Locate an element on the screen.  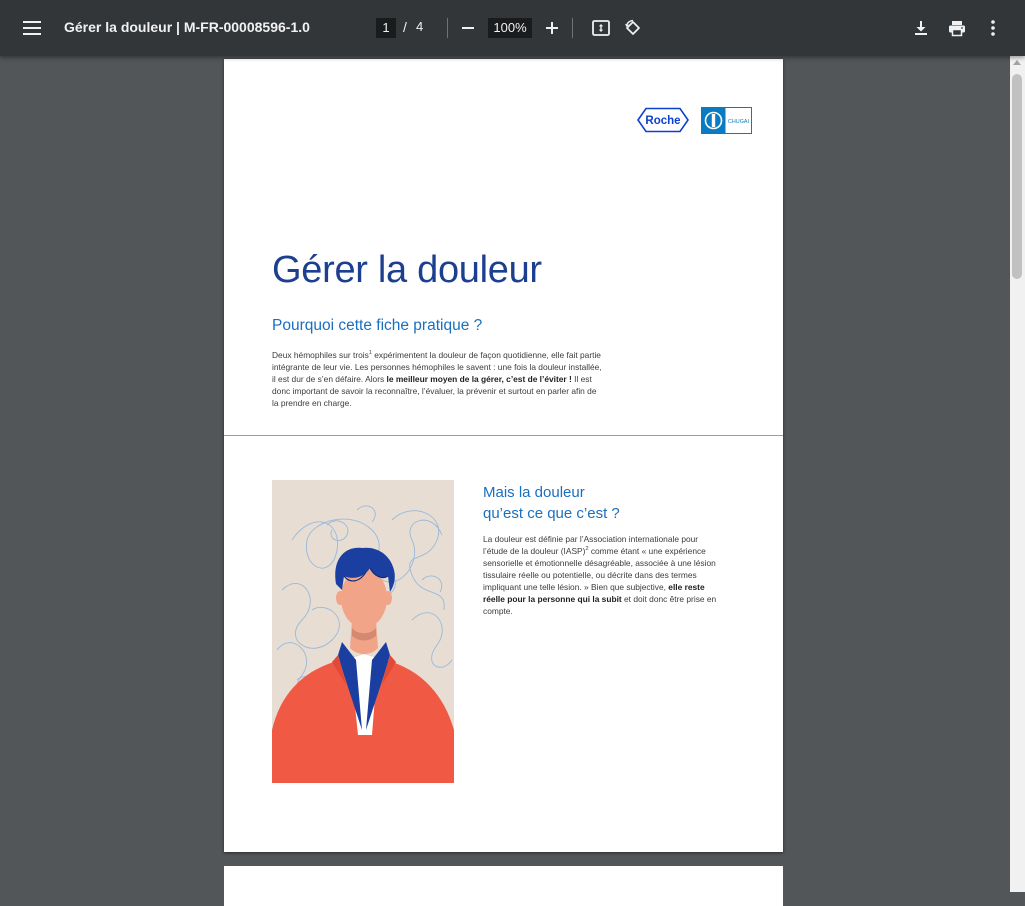
zoom-level-input: 100% is located at coordinates (510, 28).